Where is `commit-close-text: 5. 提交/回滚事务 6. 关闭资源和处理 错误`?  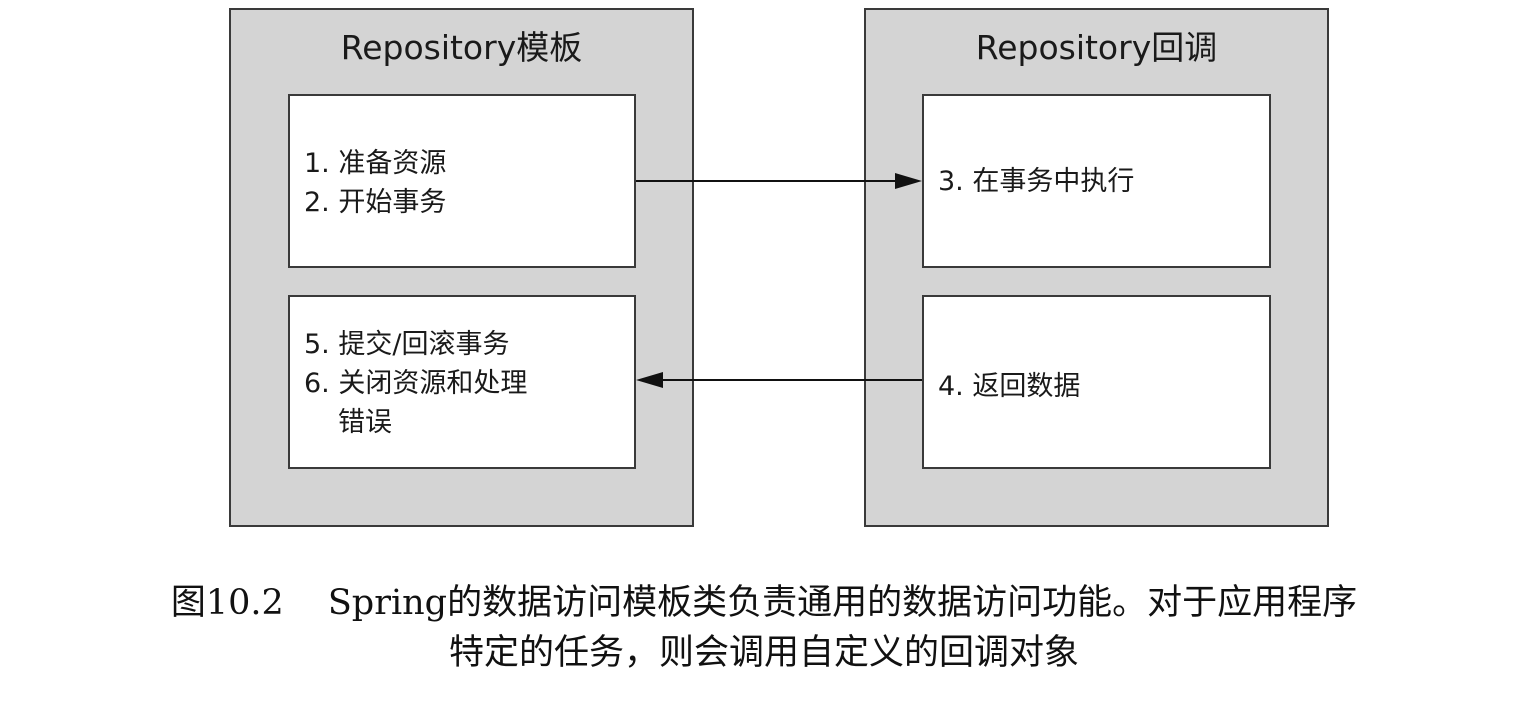 commit-close-text: 5. 提交/回滚事务 6. 关闭资源和处理 错误 is located at coordinates (415, 383).